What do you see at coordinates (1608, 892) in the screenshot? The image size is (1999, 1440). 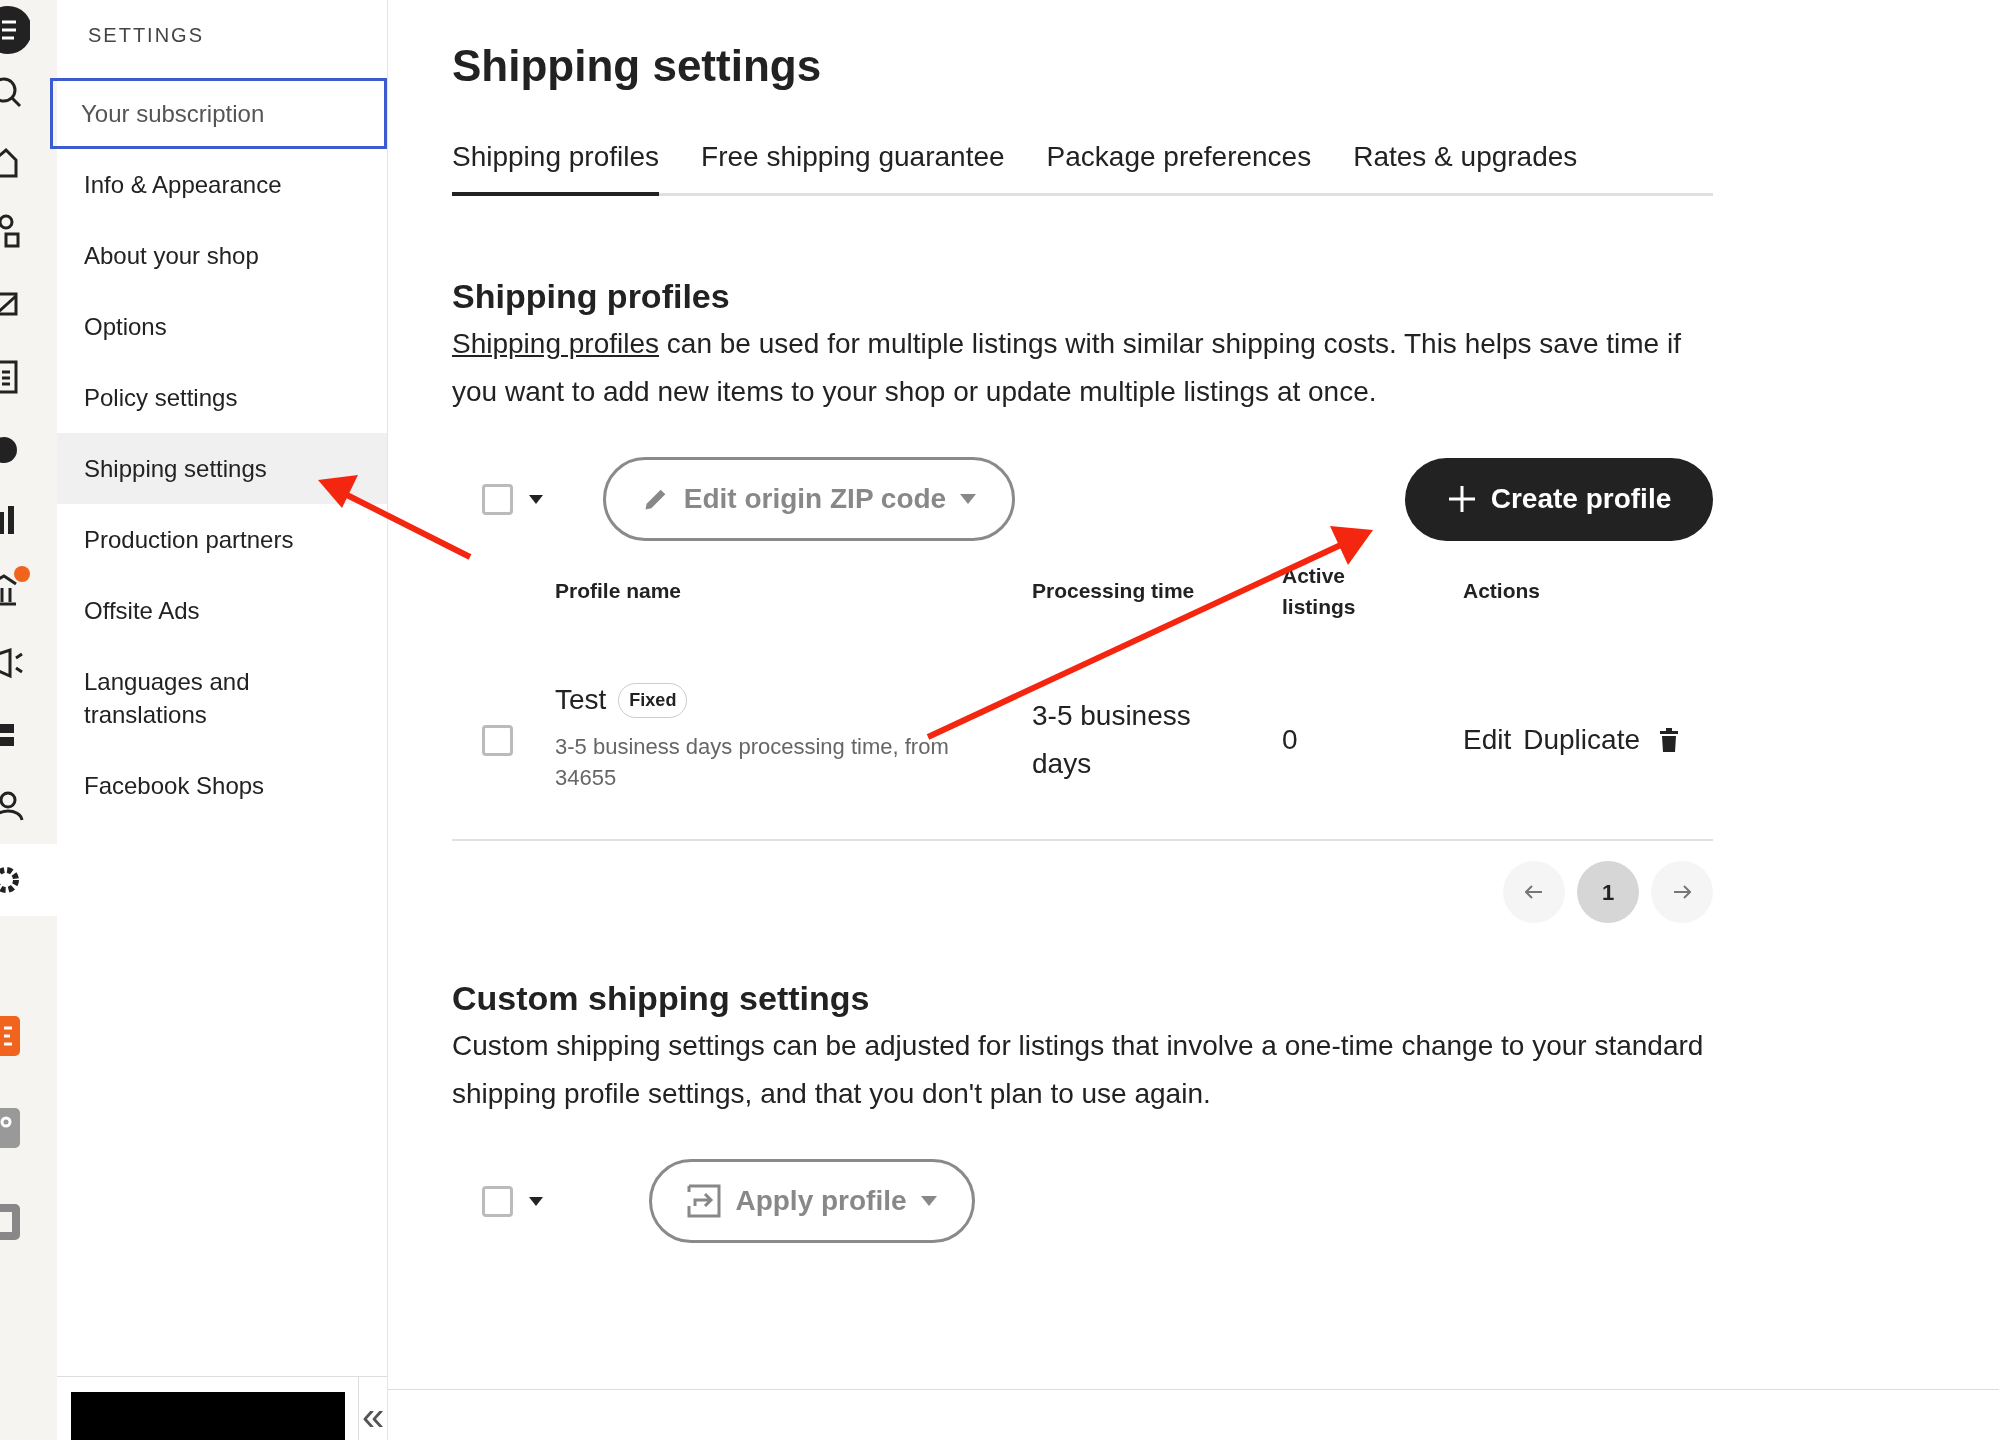 I see `page-button: 1` at bounding box center [1608, 892].